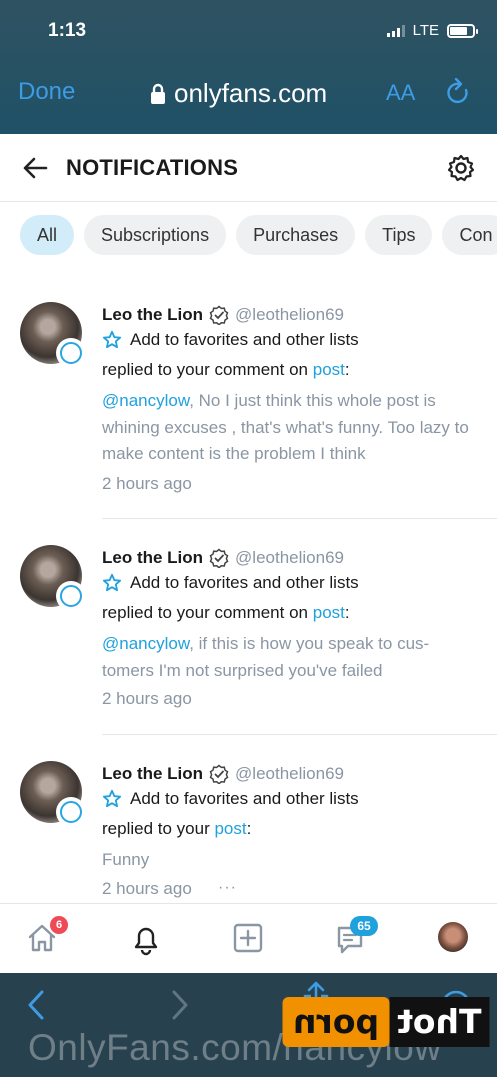  I want to click on signal-icon, so click(395, 30).